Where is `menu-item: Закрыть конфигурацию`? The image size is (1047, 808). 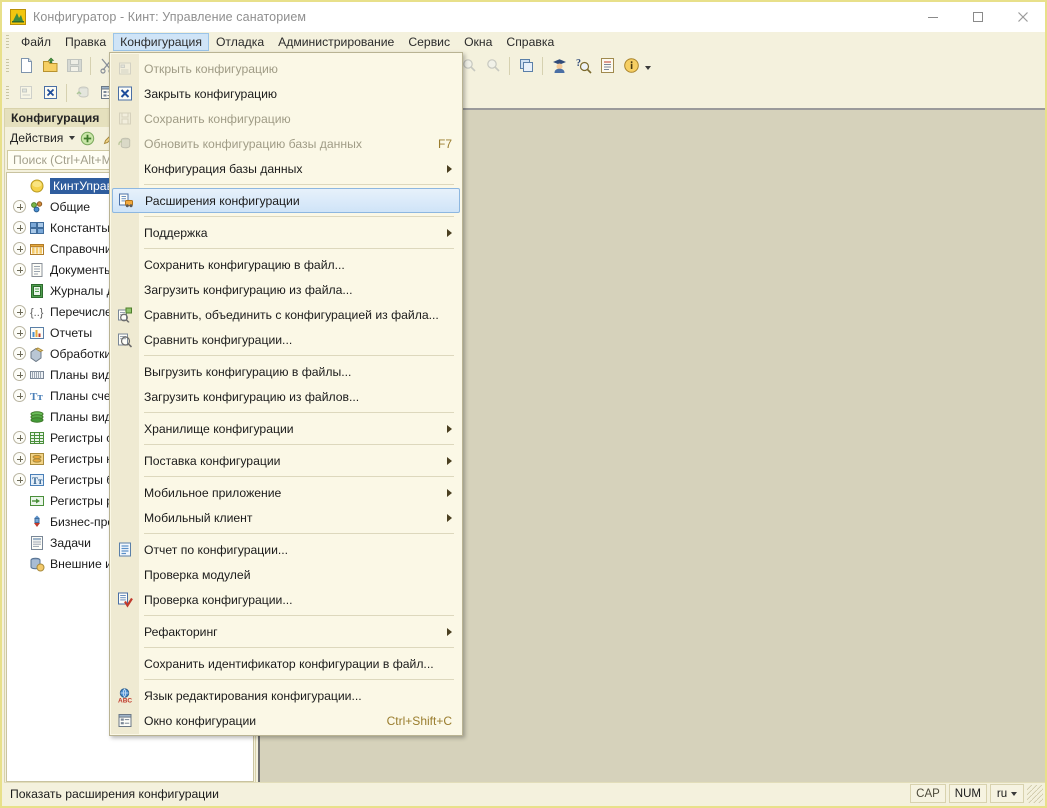
menu-item: Закрыть конфигурацию is located at coordinates (286, 93).